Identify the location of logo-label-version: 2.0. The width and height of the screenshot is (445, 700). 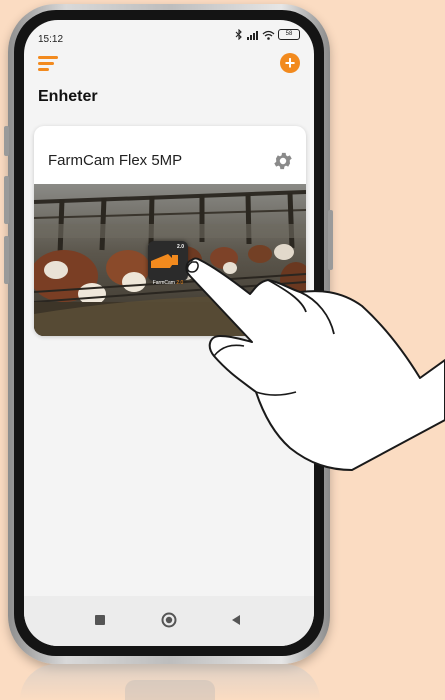
(180, 283).